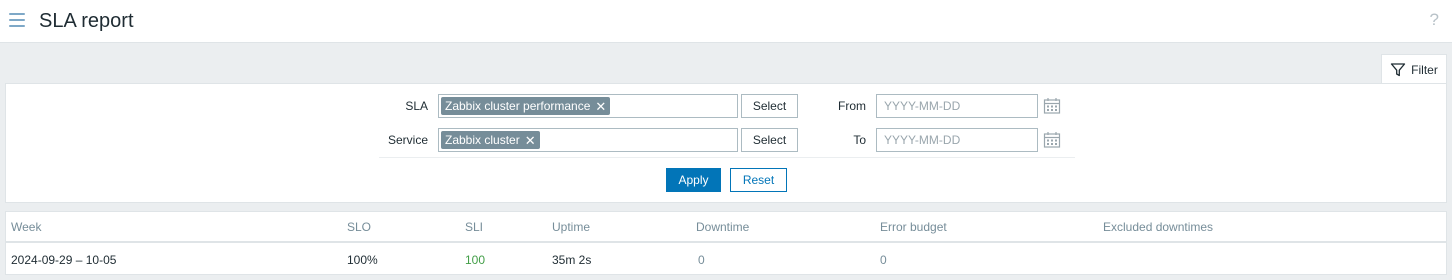  I want to click on question-icon: ?, so click(1434, 20).